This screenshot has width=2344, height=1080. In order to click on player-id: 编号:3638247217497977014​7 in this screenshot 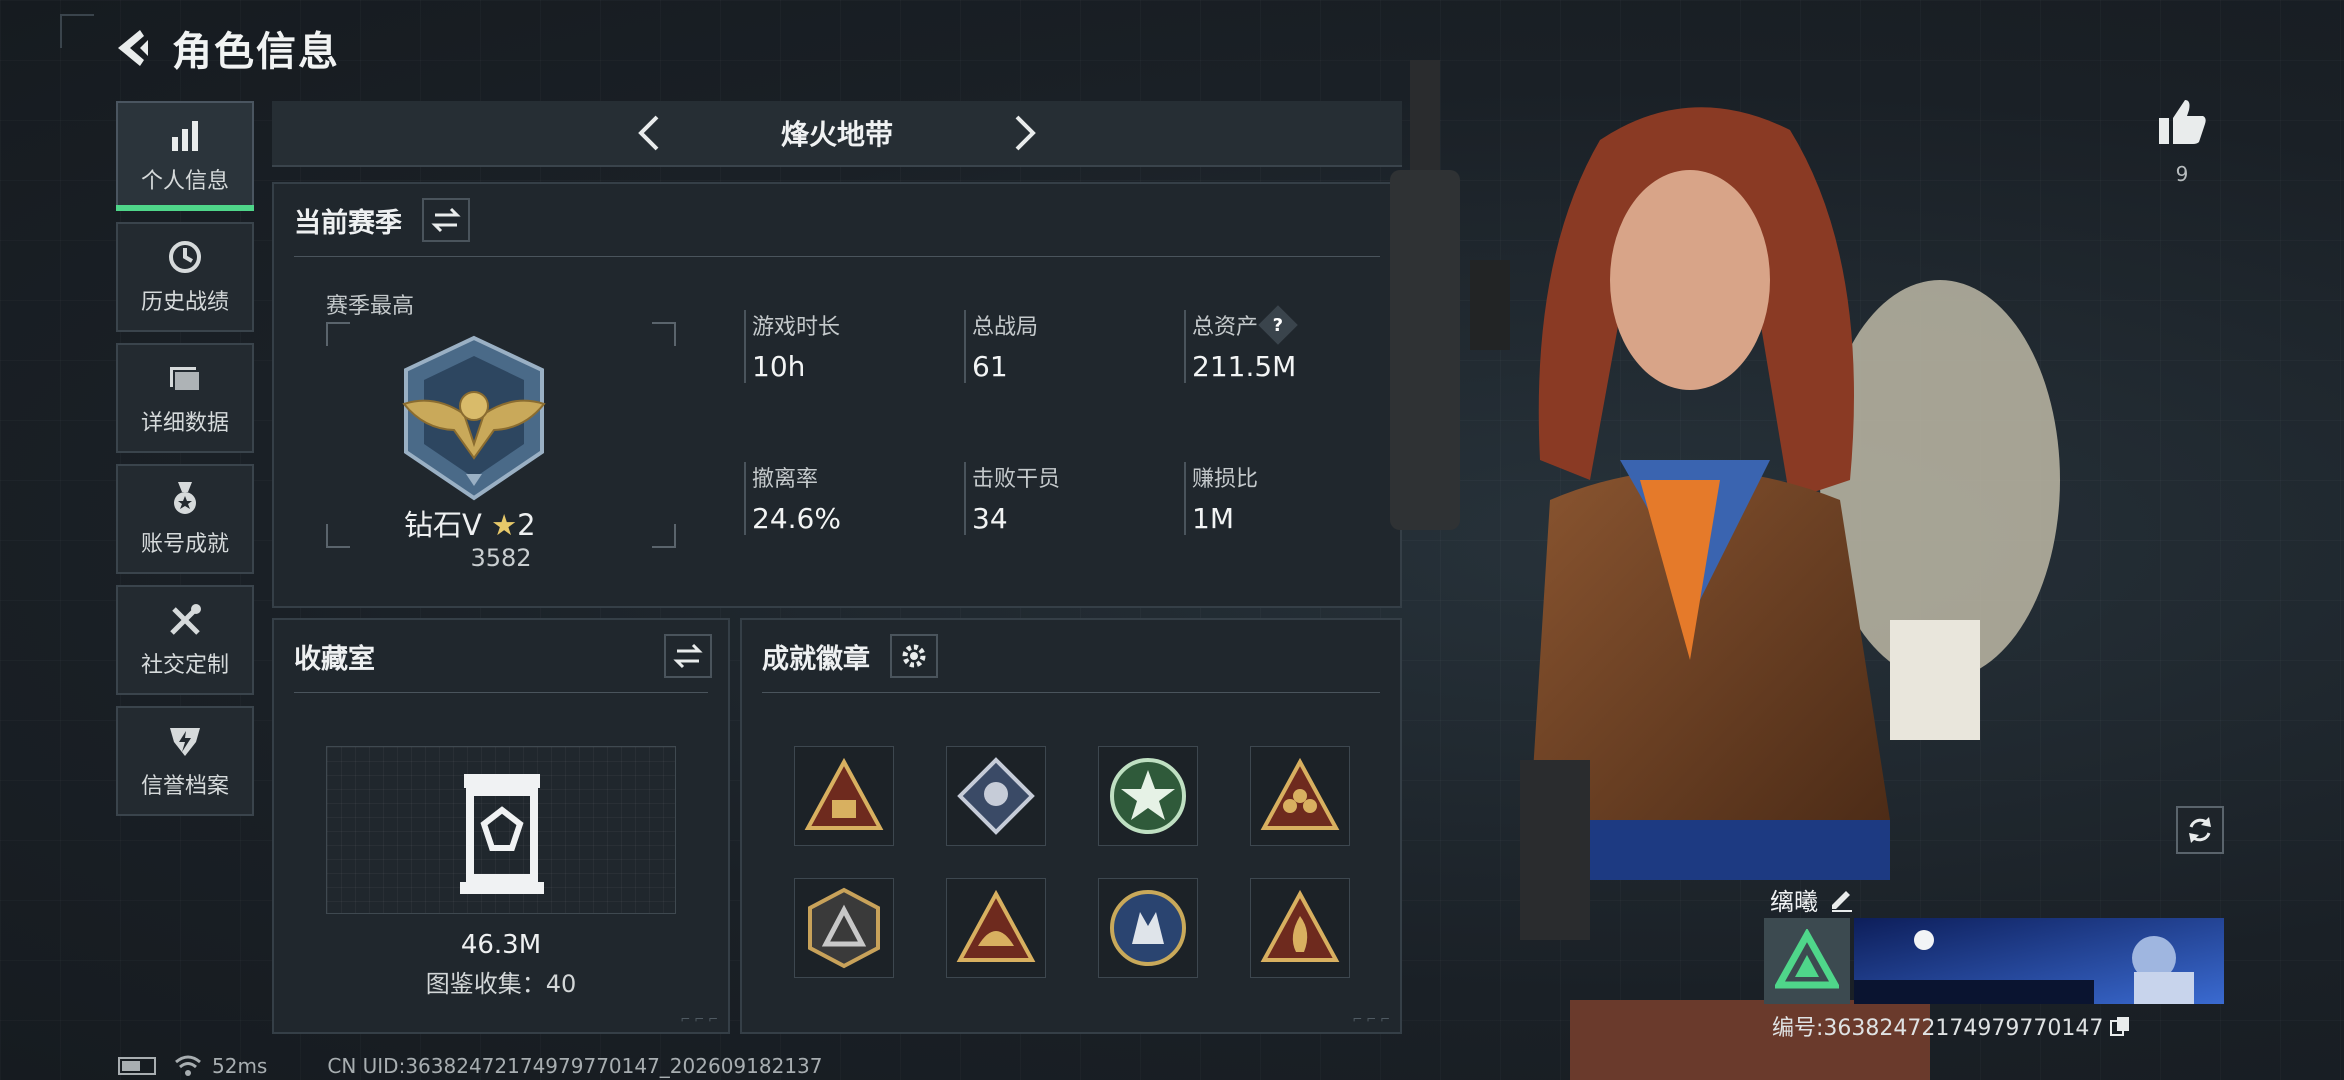, I will do `click(1938, 1028)`.